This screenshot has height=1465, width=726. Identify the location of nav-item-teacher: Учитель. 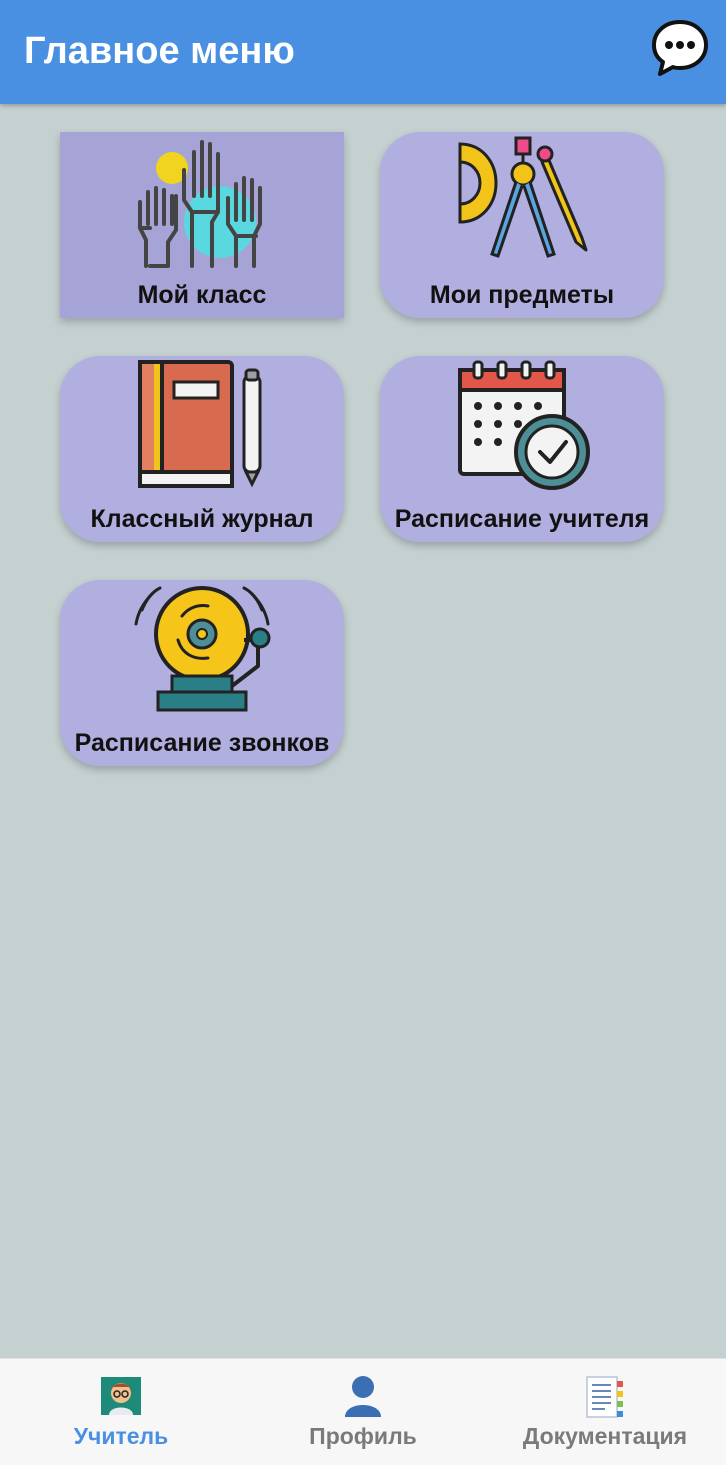
(121, 1412).